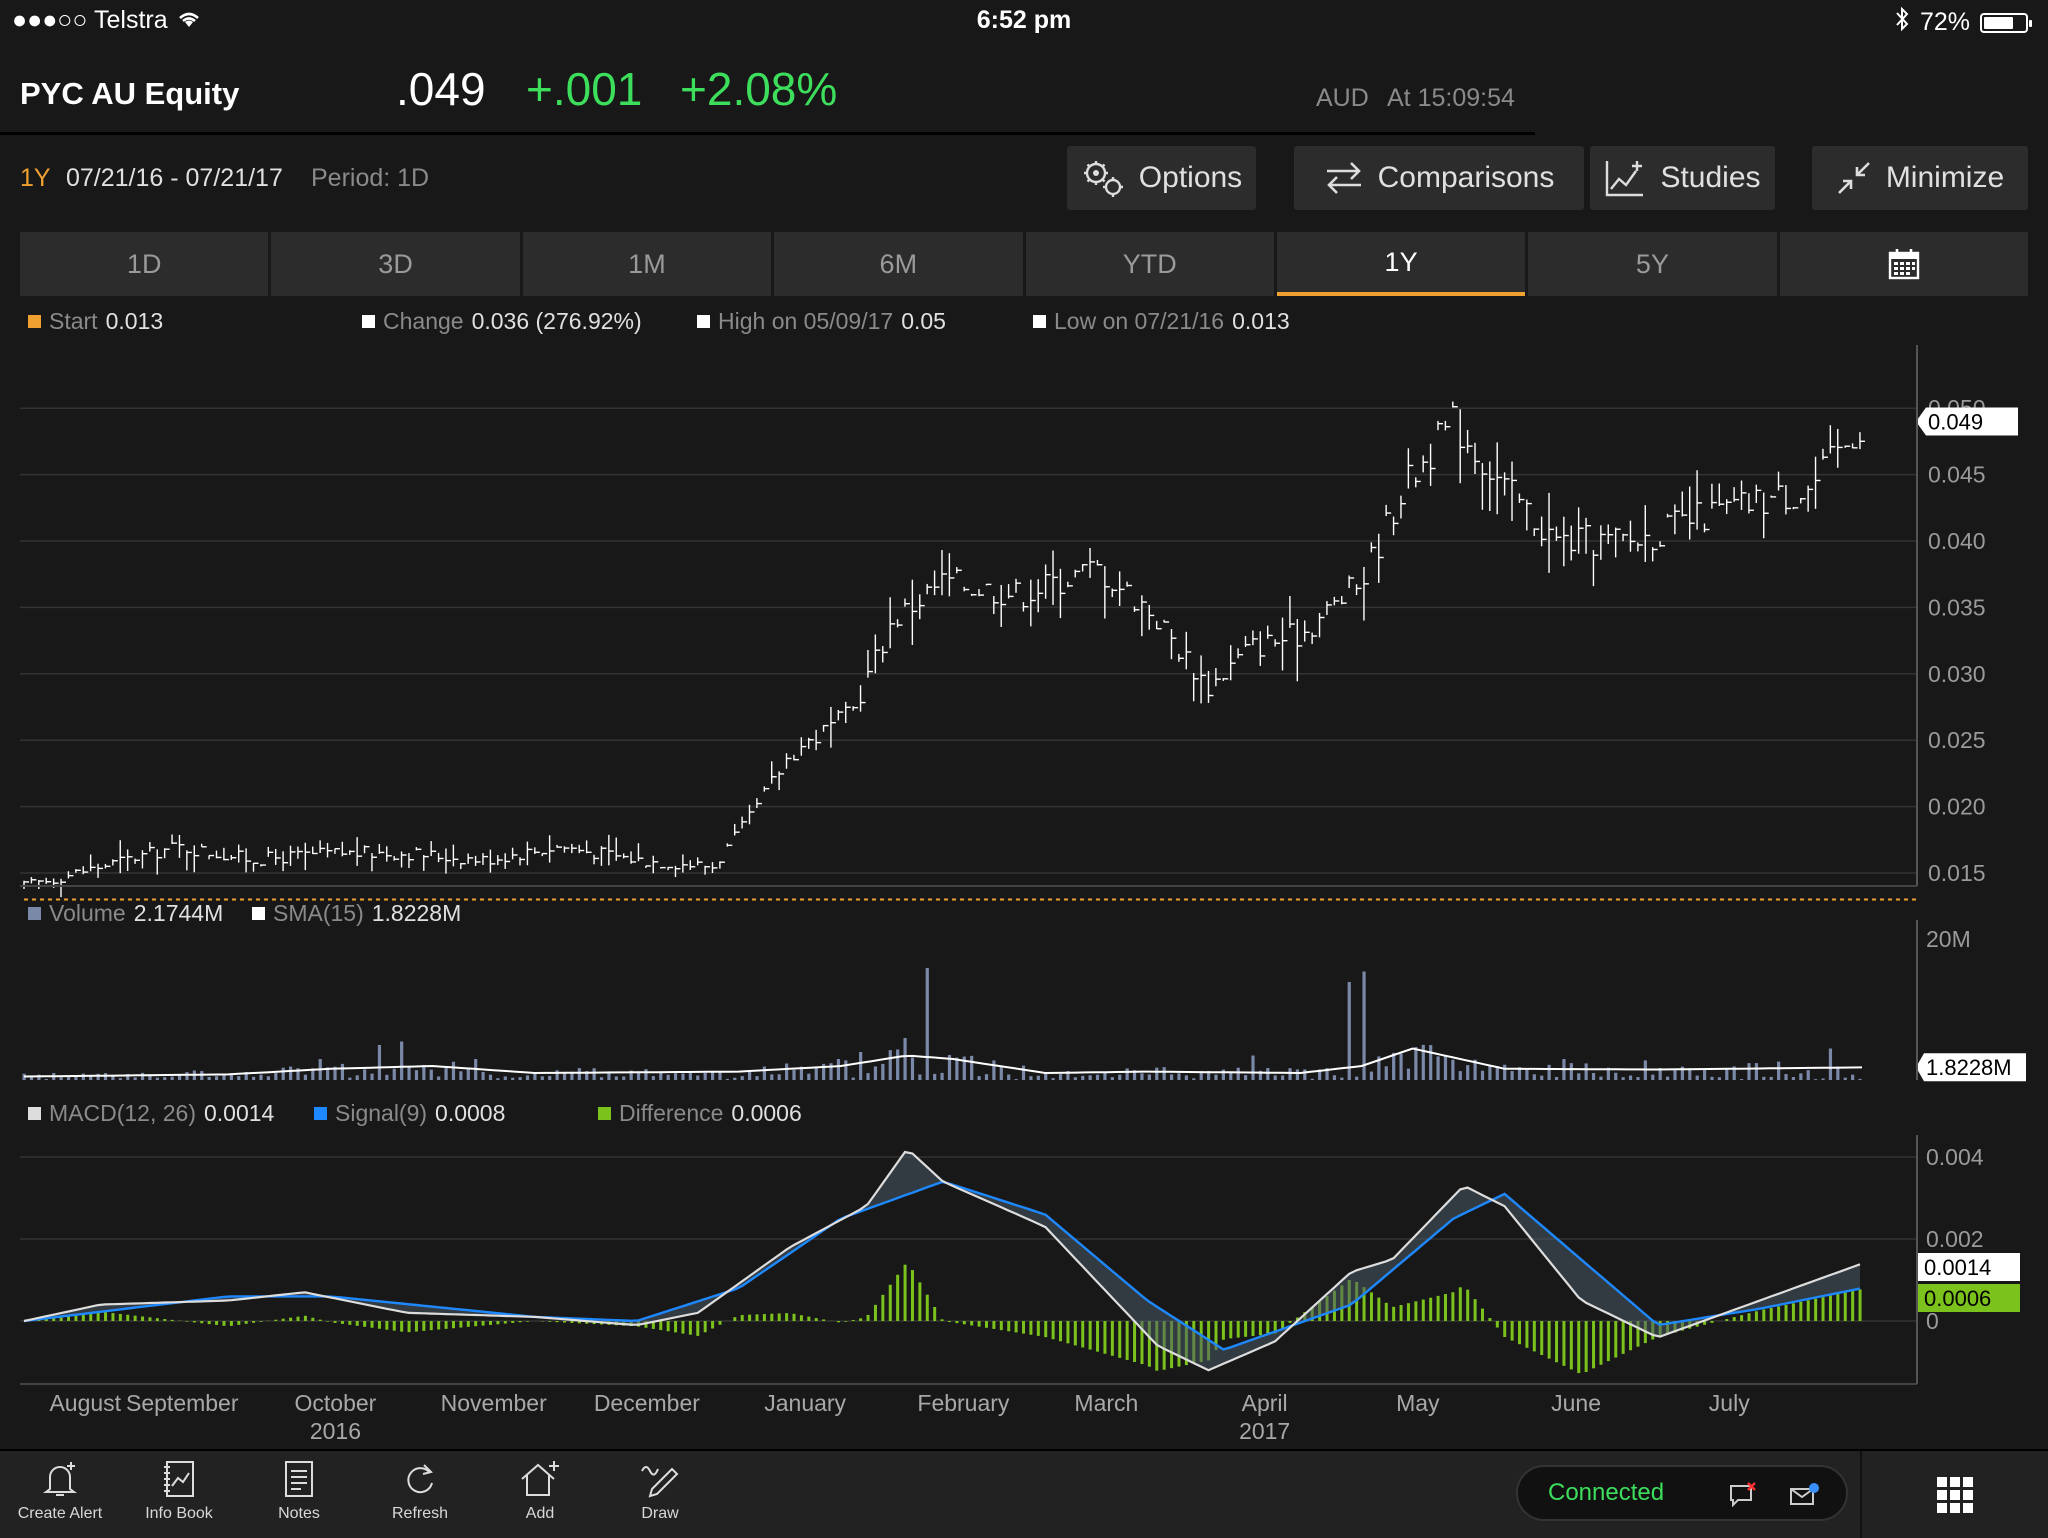  I want to click on price-tick-label: 0.040, so click(1957, 541).